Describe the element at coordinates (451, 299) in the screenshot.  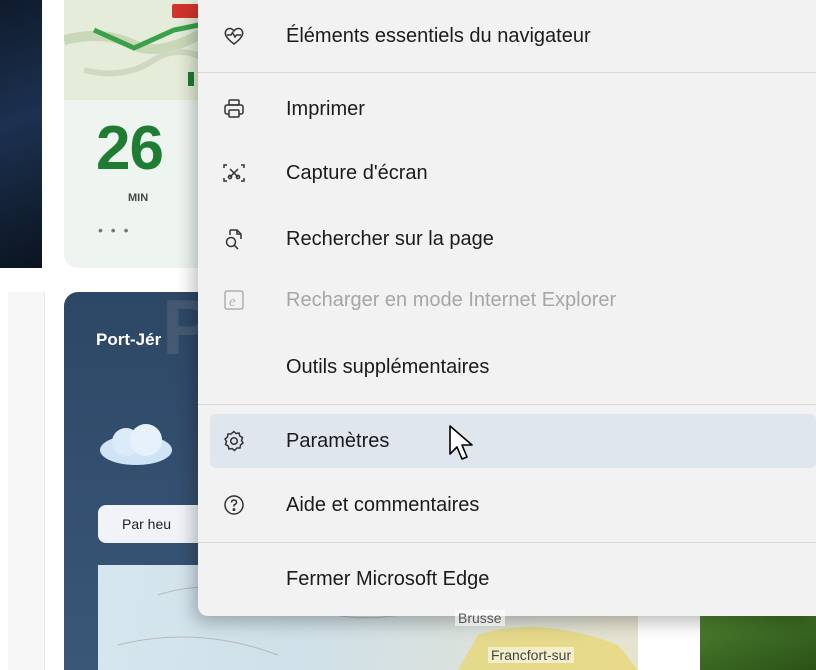
I see `menu-item-label: Recharger en mode Internet Explorer` at that location.